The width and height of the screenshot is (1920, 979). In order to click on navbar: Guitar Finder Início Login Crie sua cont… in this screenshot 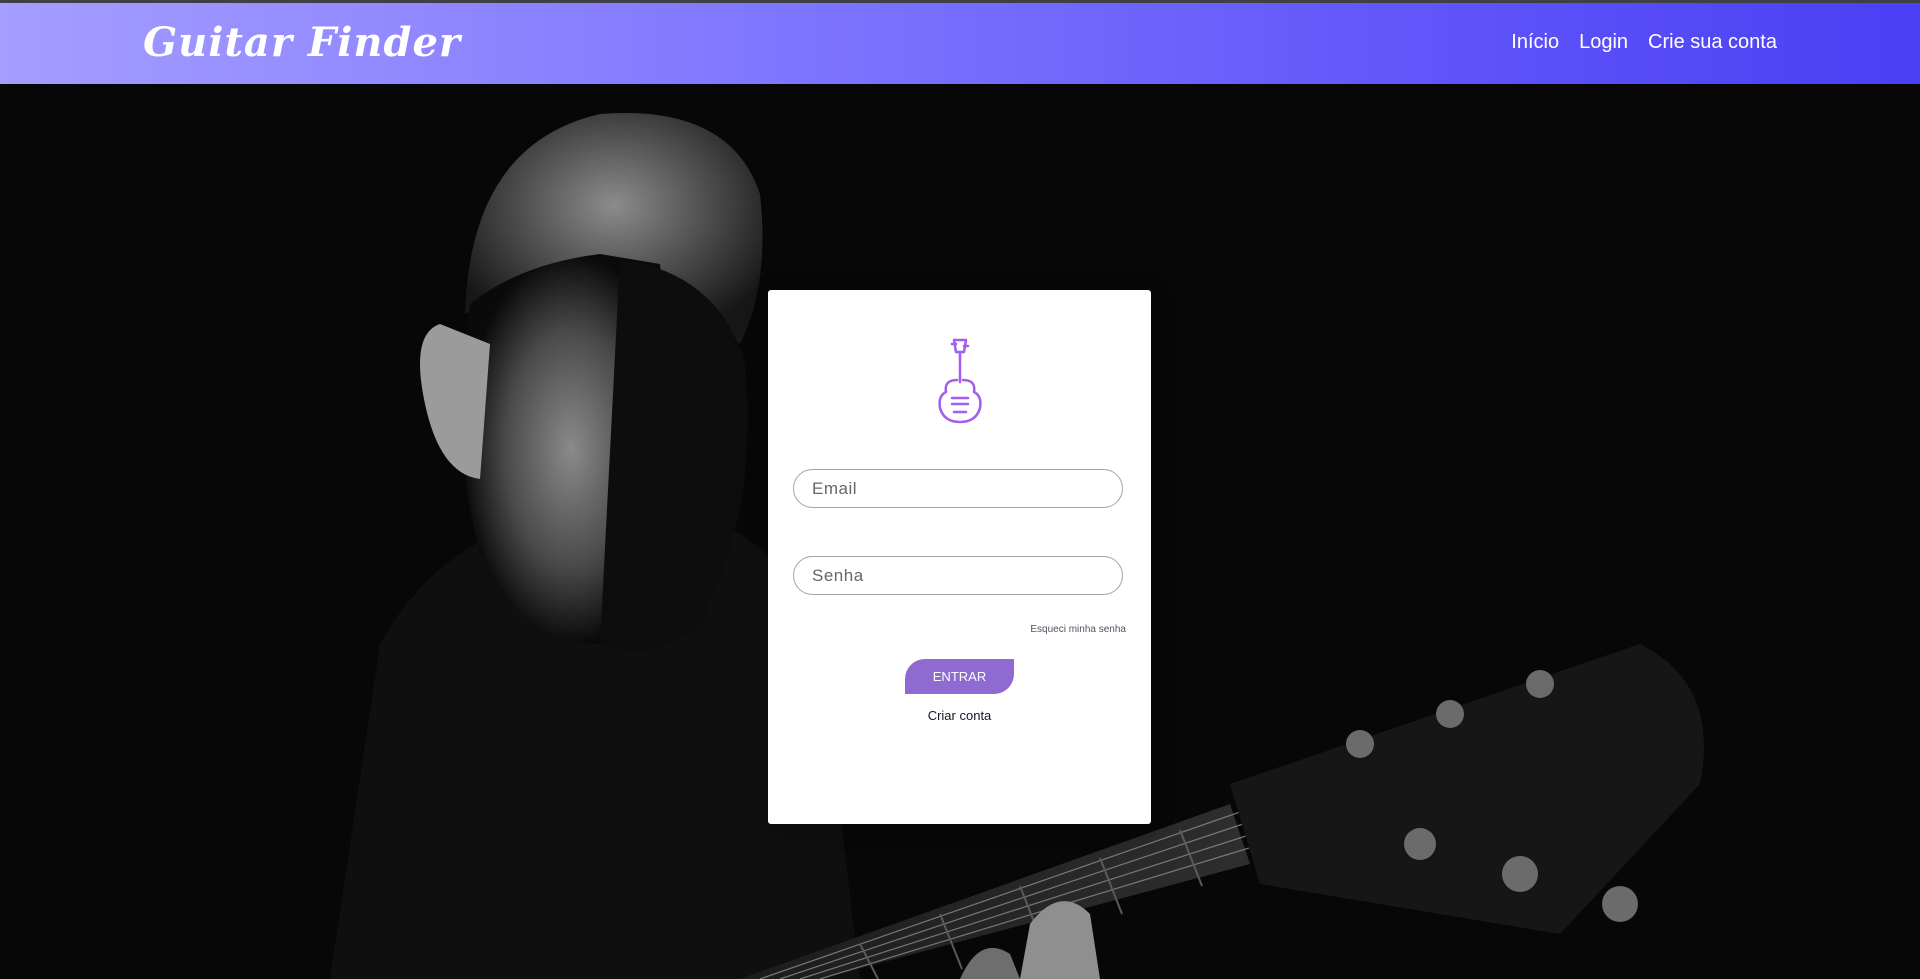, I will do `click(960, 43)`.